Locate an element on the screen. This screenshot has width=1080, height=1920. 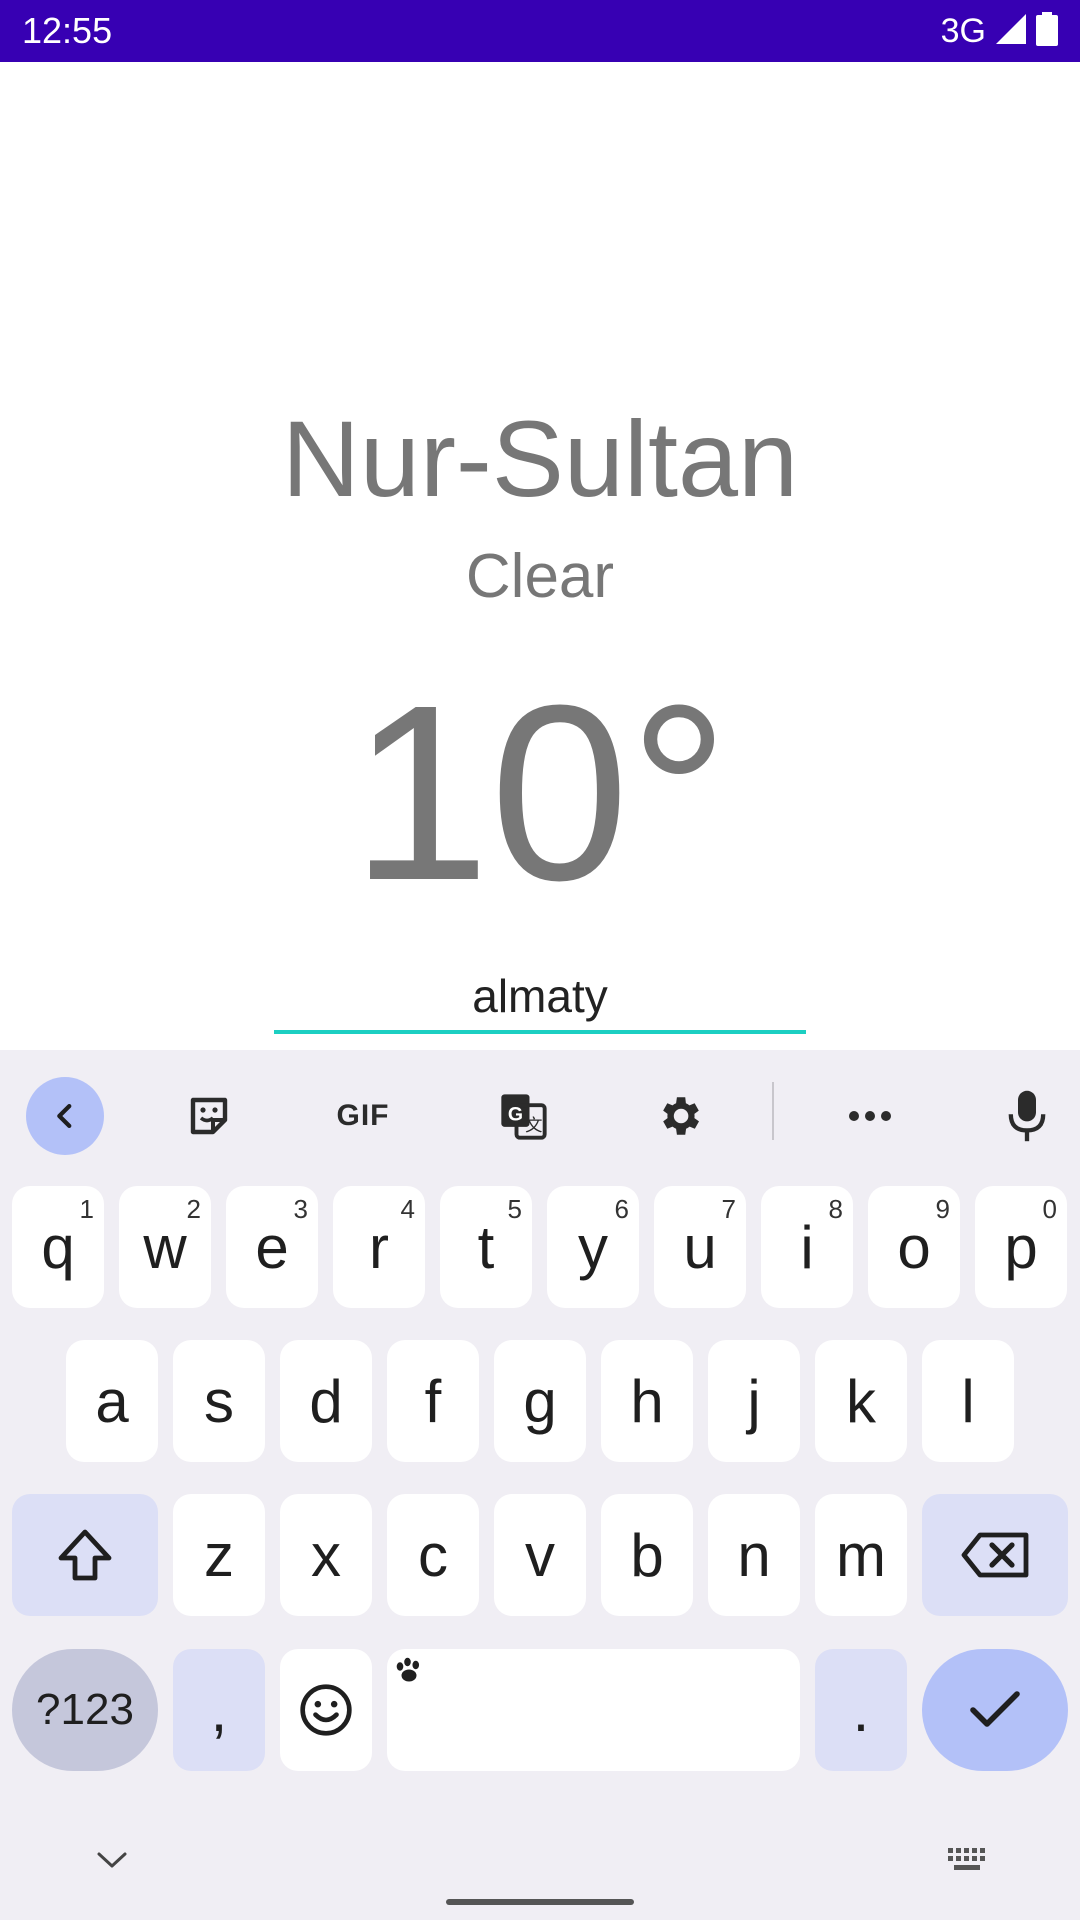
key-hint: 5 is located at coordinates (514, 1209).